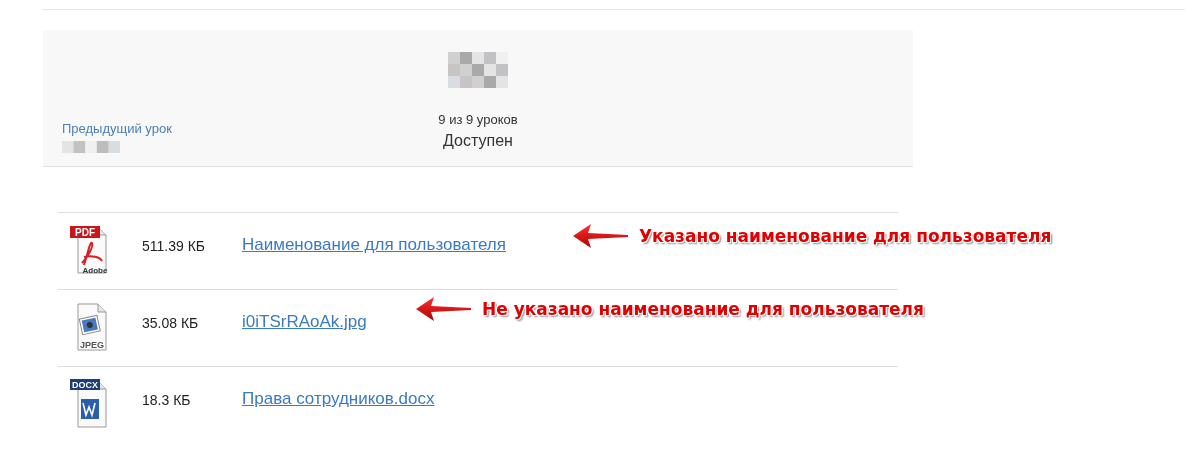  I want to click on file-link: i0iTSrRAoAk.jpg, so click(304, 322).